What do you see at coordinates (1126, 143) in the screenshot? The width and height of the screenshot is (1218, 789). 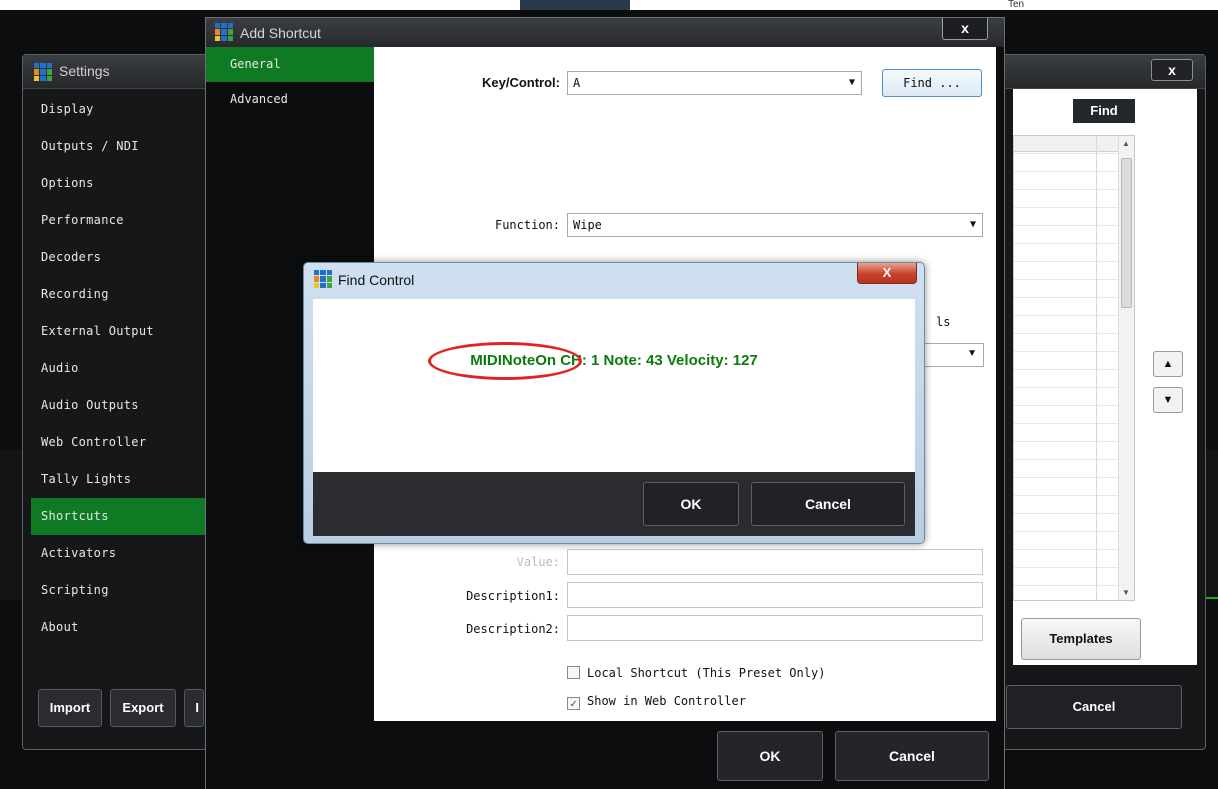 I see `scroll-up-icon: ▲` at bounding box center [1126, 143].